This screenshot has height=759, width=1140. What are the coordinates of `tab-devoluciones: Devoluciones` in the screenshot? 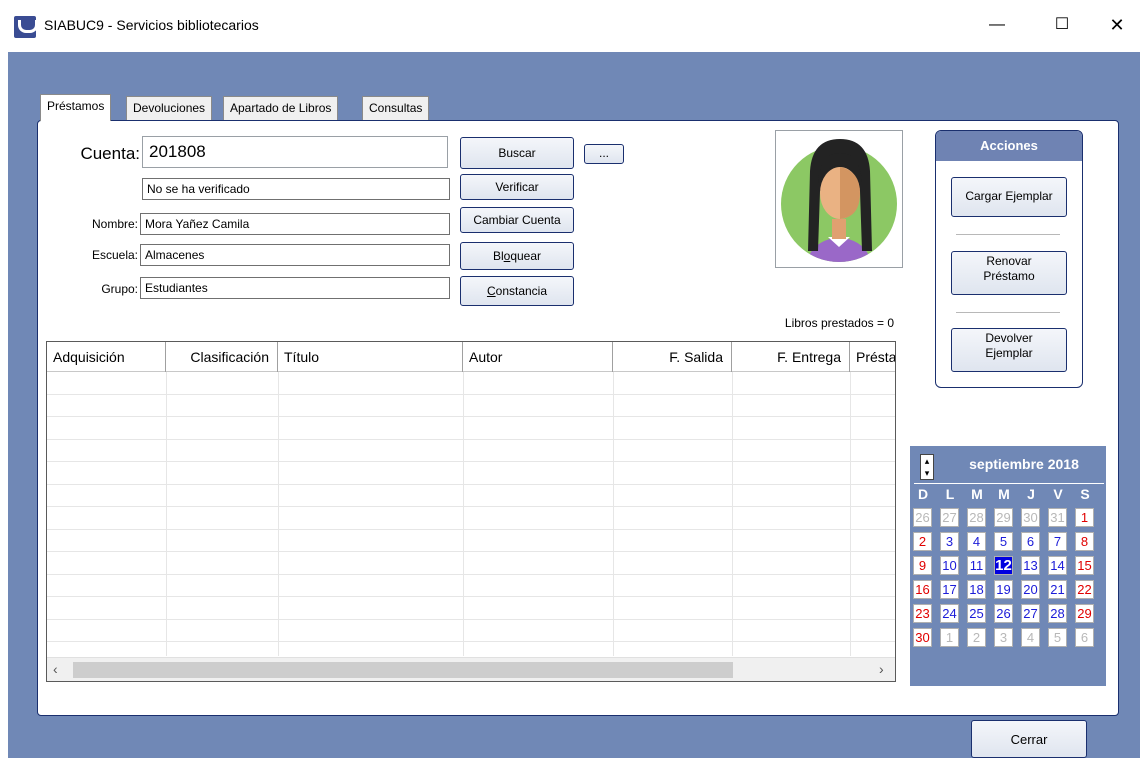 It's located at (169, 108).